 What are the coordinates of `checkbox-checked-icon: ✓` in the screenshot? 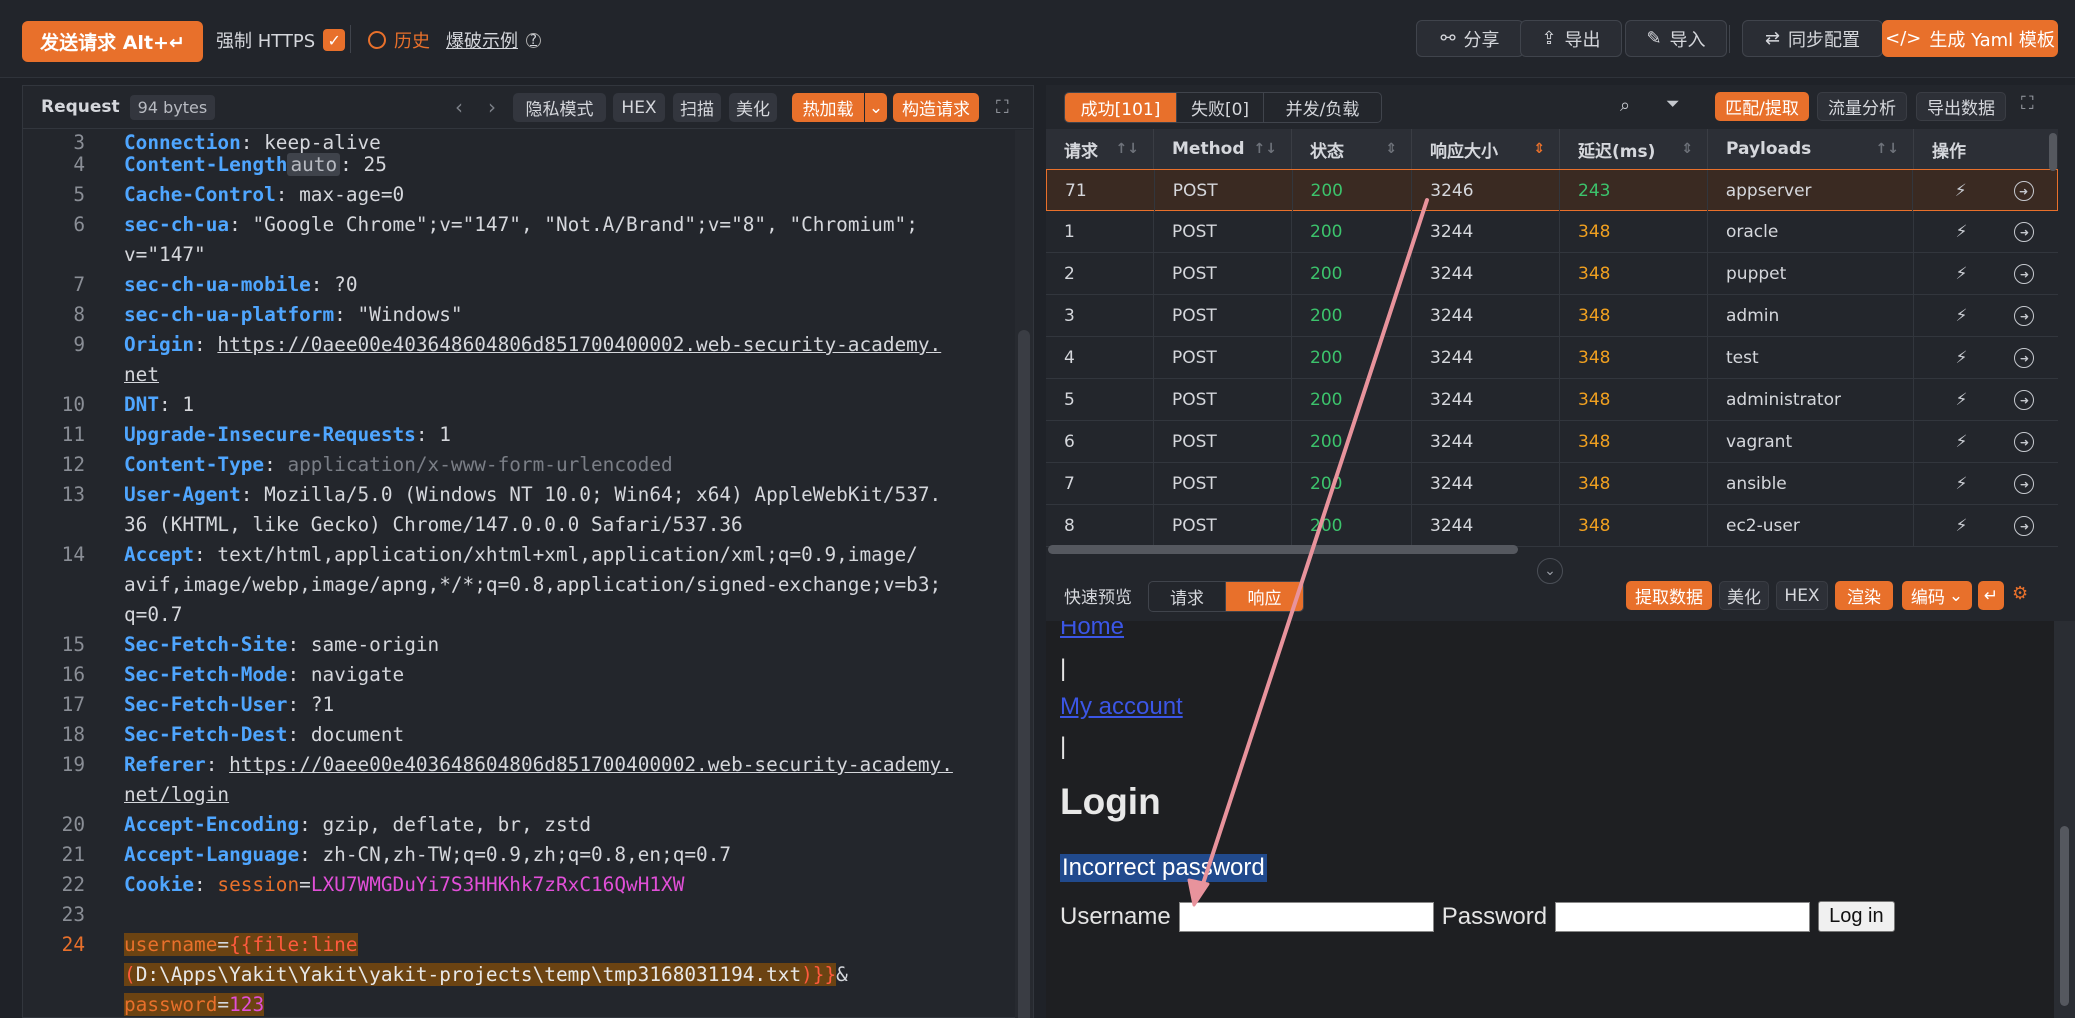 It's located at (334, 40).